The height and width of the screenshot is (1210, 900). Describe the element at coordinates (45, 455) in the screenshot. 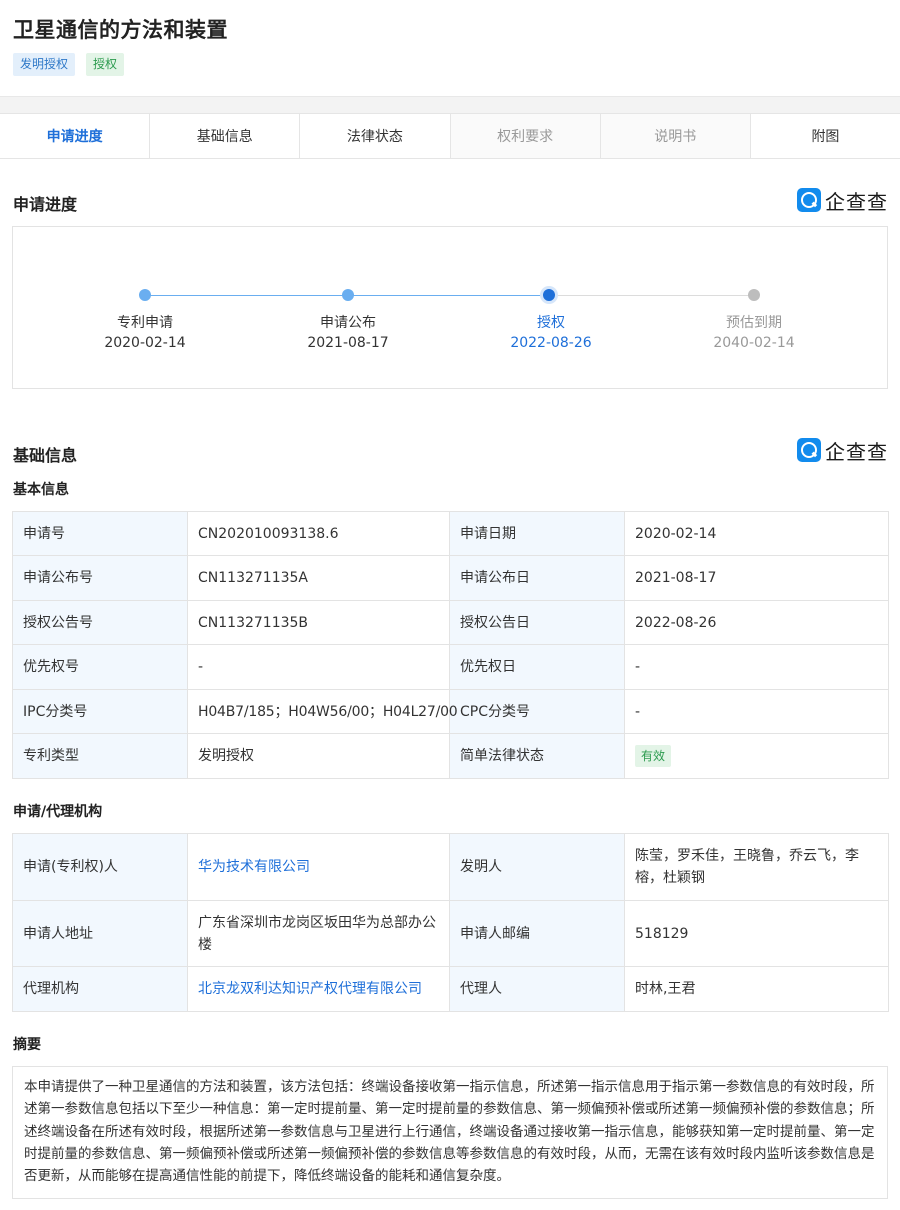

I see `basic-section-title: 基础信息` at that location.